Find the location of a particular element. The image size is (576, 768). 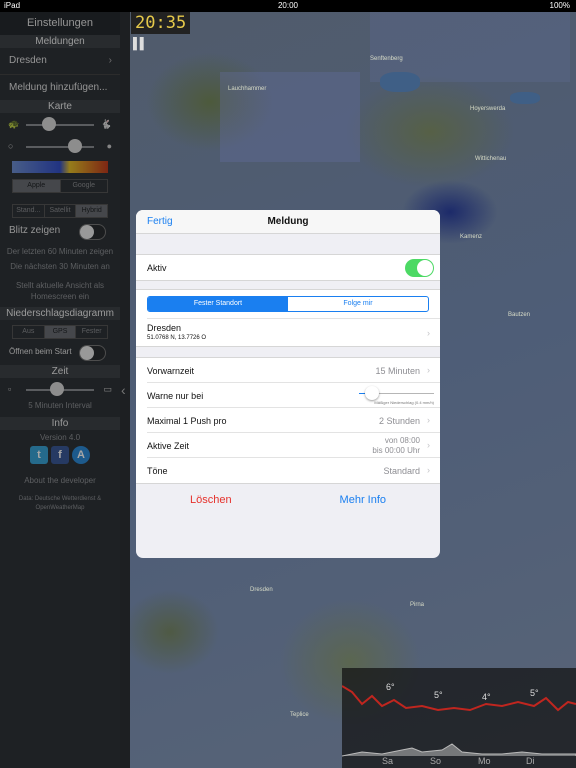

temp-label: 6° is located at coordinates (390, 687).